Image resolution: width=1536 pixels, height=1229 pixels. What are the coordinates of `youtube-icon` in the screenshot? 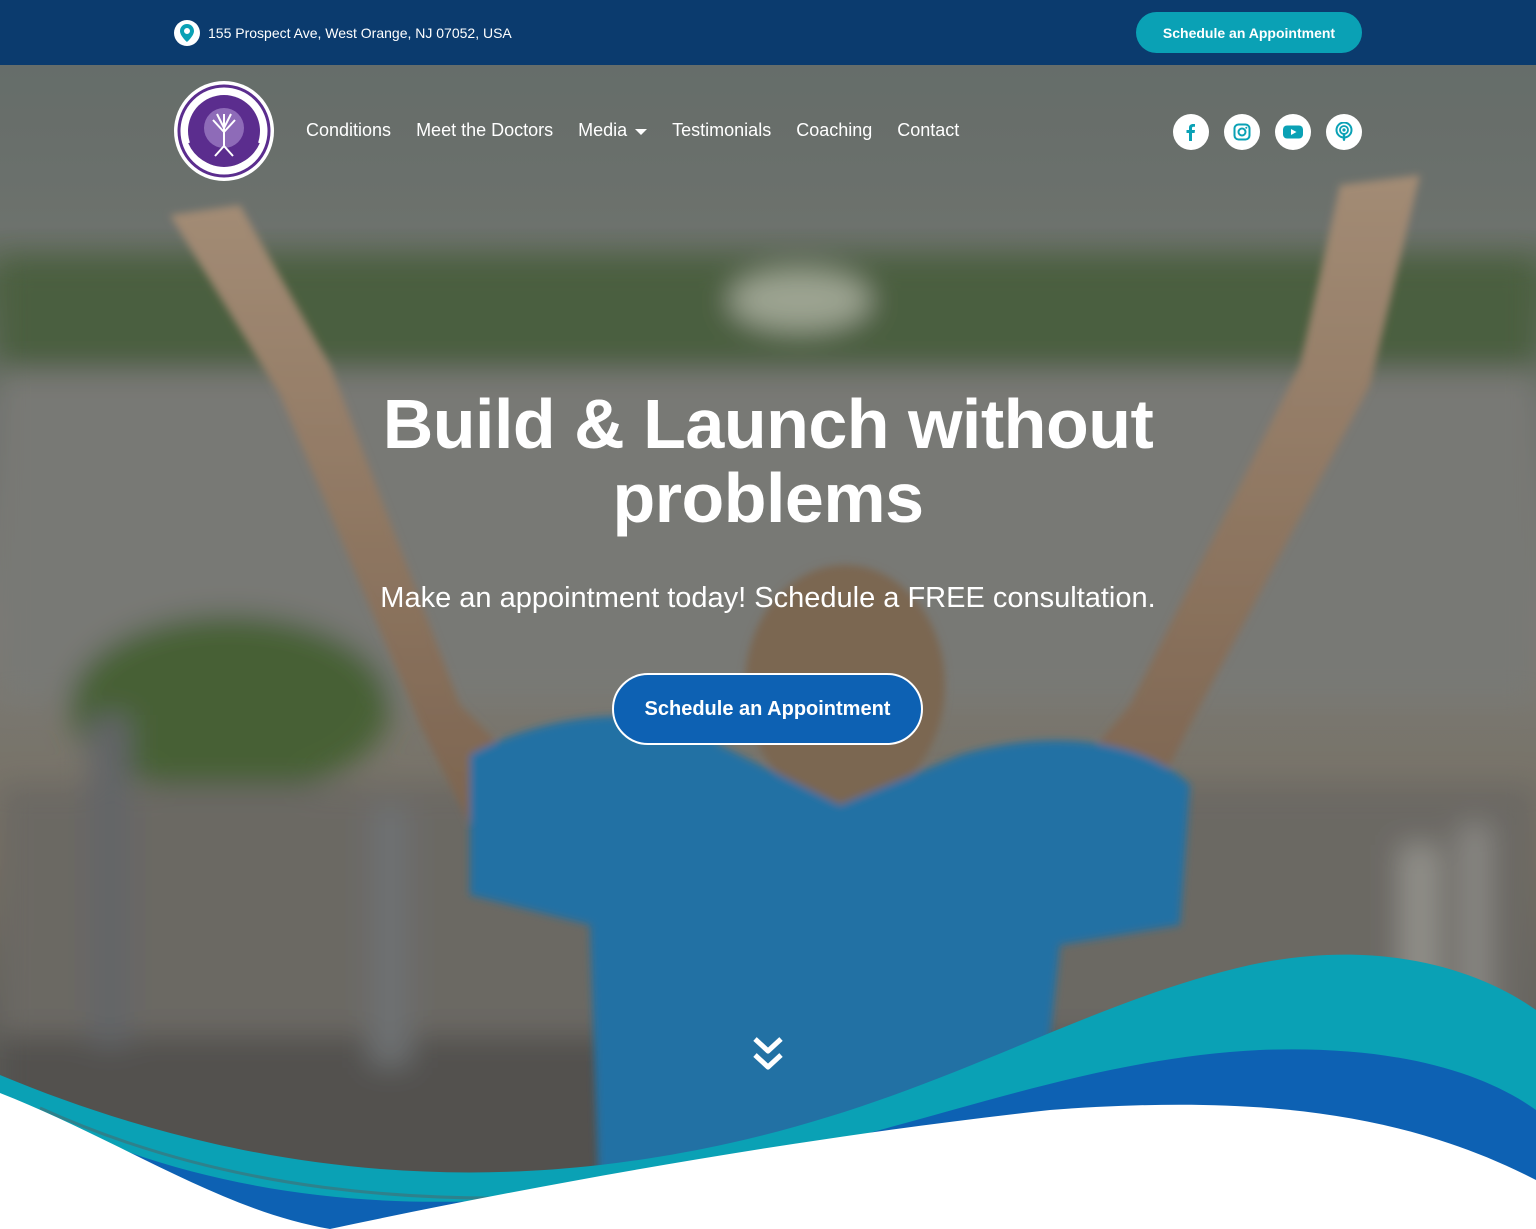 It's located at (1293, 132).